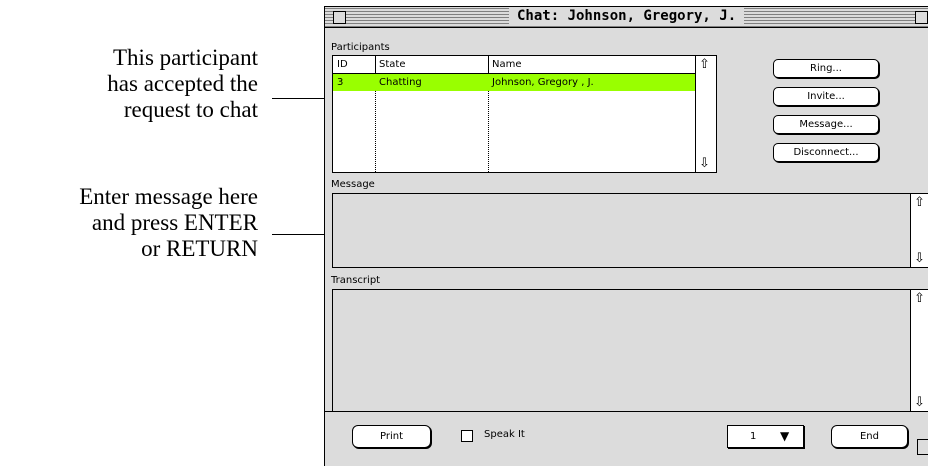  Describe the element at coordinates (630, 230) in the screenshot. I see `message-field: ⇧ ⇩` at that location.